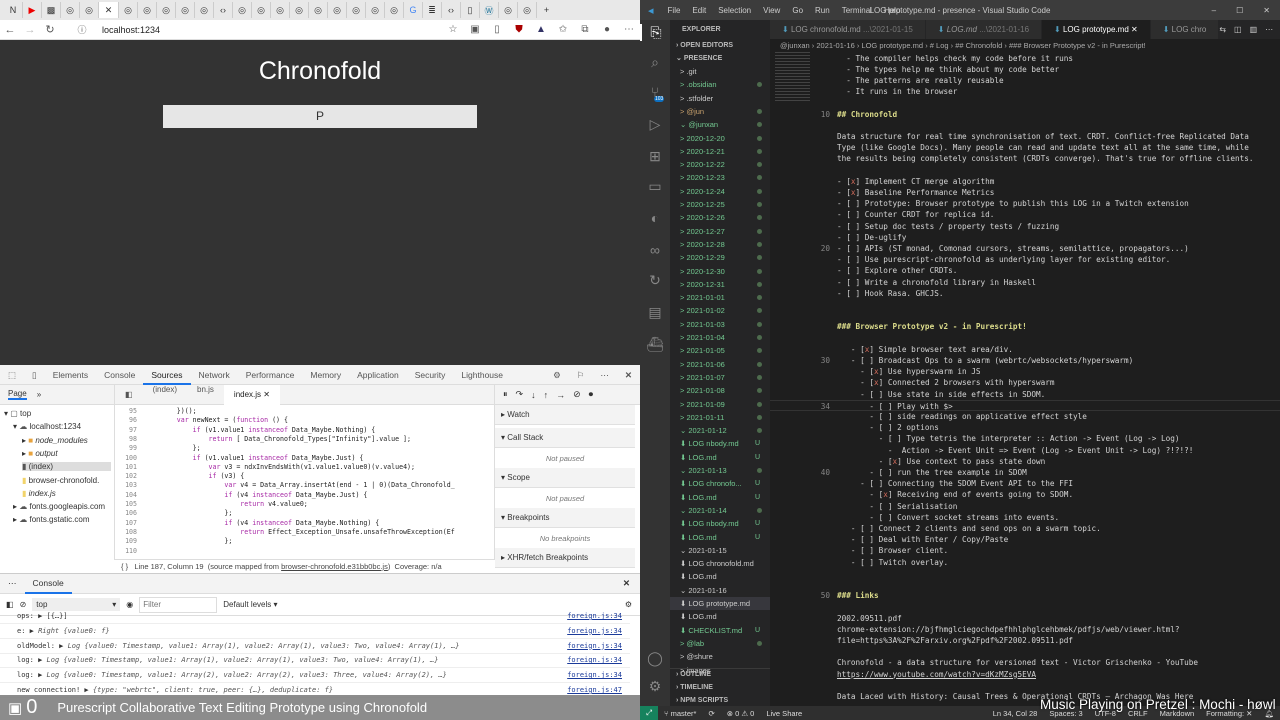 This screenshot has height=720, width=1280. Describe the element at coordinates (124, 566) in the screenshot. I see `pretty-print-icon: { }` at that location.